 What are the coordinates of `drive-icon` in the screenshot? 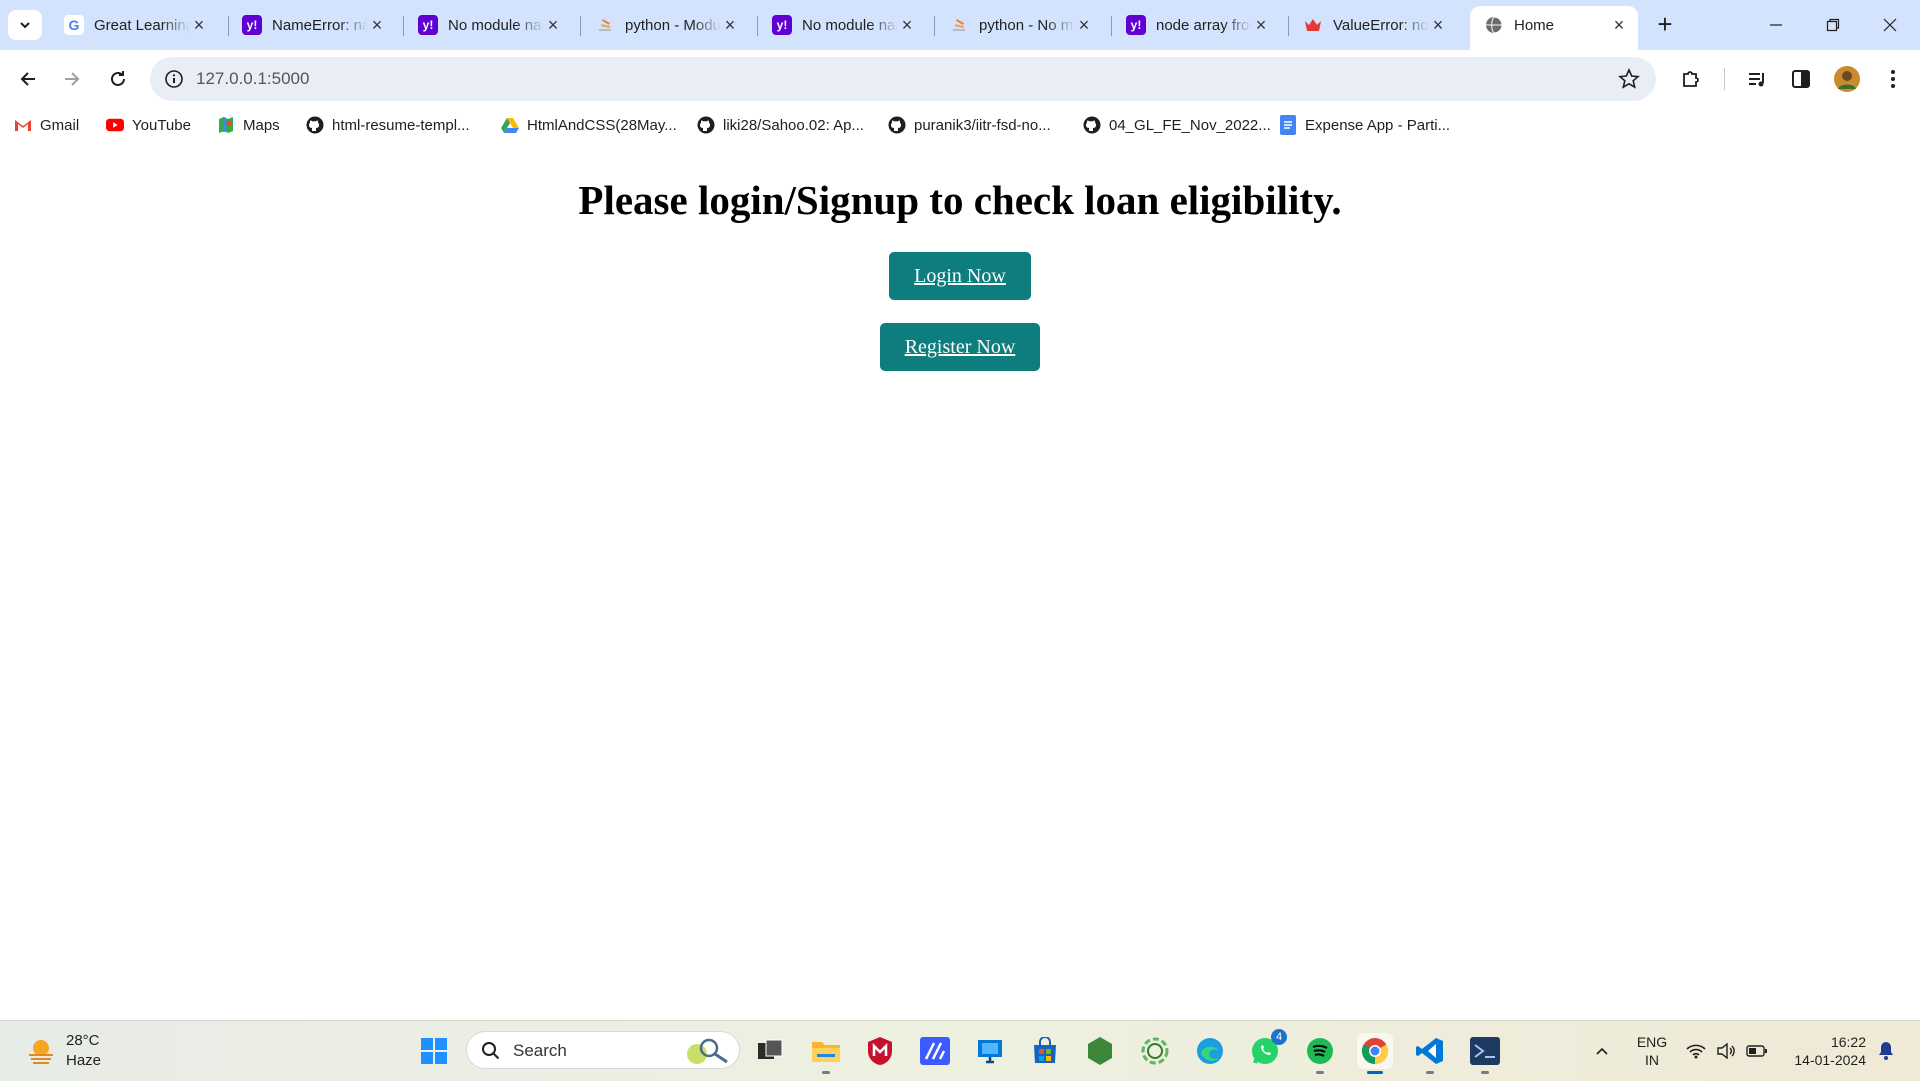 It's located at (510, 125).